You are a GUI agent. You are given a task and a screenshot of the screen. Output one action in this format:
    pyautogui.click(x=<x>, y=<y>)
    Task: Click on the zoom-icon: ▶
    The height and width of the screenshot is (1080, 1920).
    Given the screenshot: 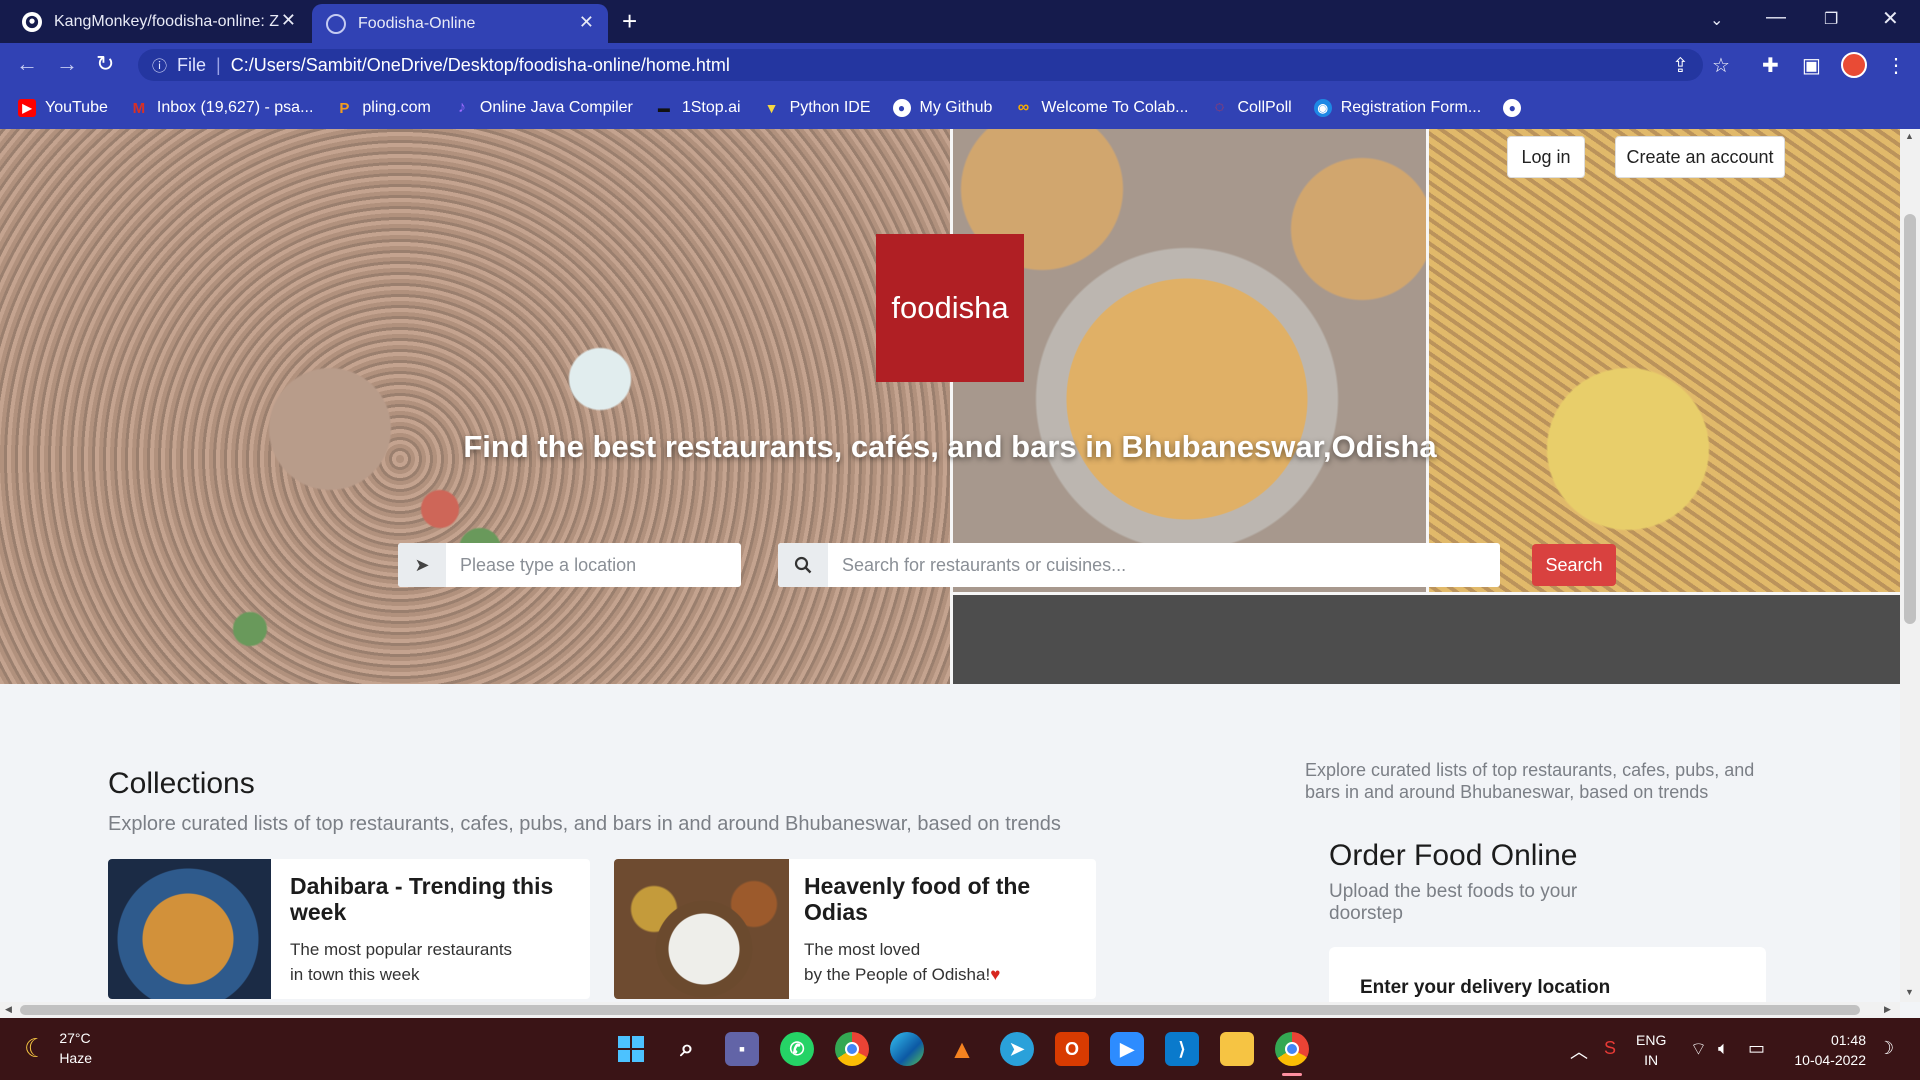 What is the action you would take?
    pyautogui.click(x=1127, y=1049)
    